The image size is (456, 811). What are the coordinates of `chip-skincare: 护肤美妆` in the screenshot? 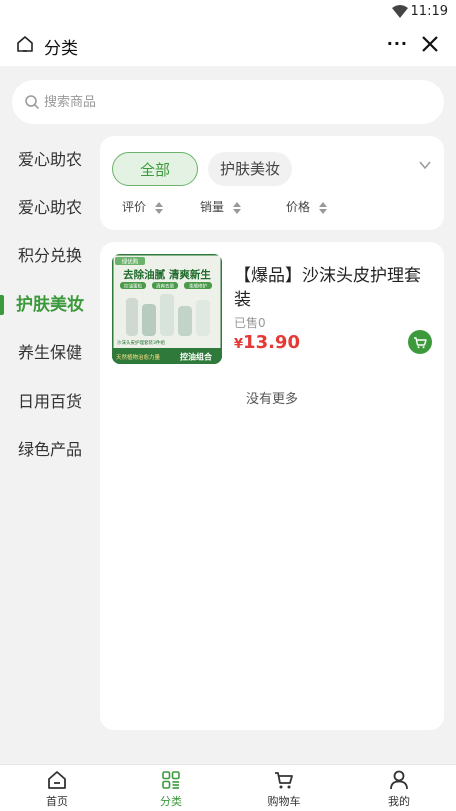 It's located at (250, 169).